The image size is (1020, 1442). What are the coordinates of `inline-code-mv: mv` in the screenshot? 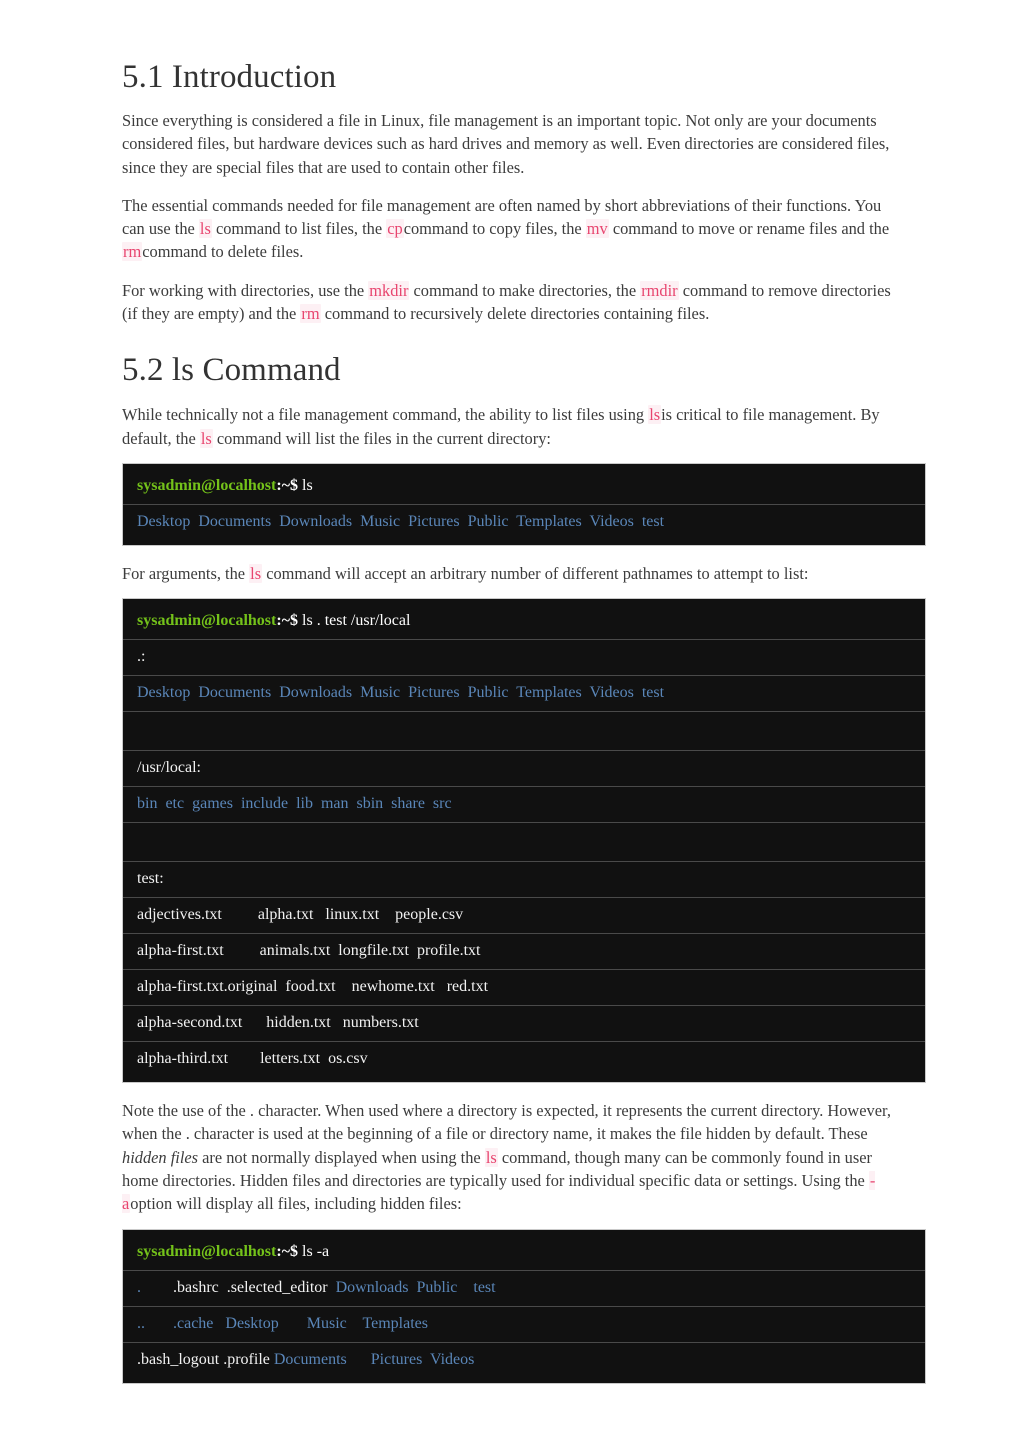 It's located at (597, 229).